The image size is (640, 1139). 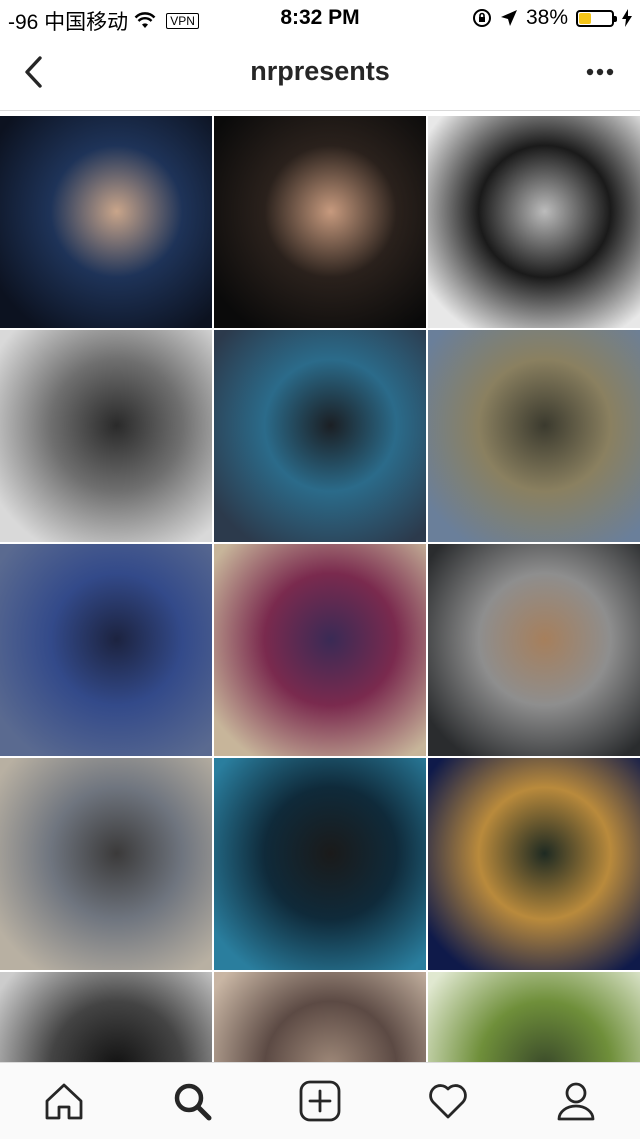 What do you see at coordinates (596, 18) in the screenshot?
I see `battery-icon` at bounding box center [596, 18].